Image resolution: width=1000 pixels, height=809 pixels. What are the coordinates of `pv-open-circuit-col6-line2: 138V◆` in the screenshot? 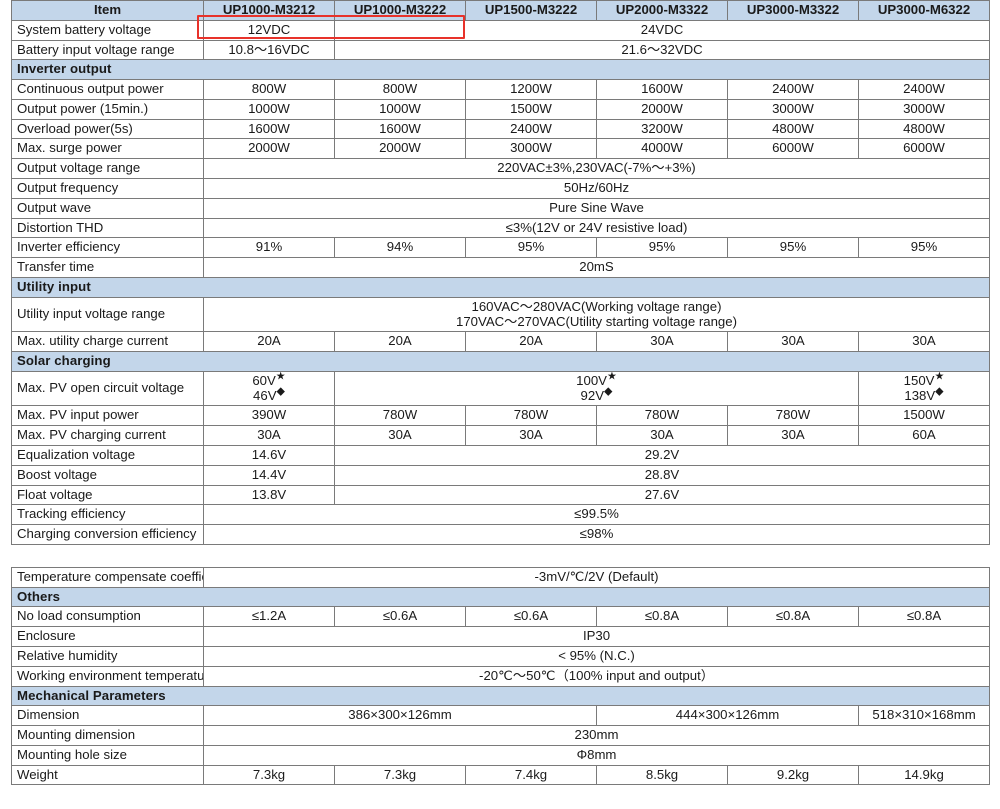 It's located at (924, 395).